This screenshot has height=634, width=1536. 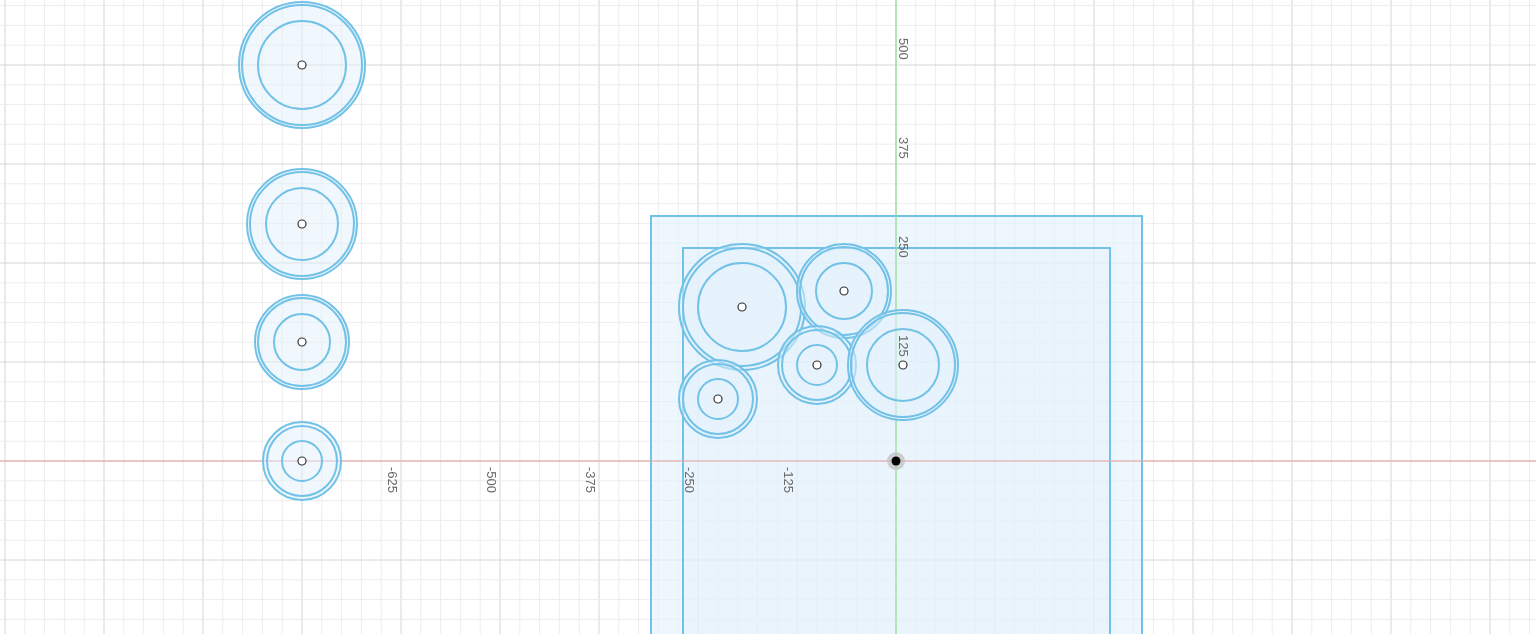 What do you see at coordinates (903, 148) in the screenshot?
I see `axis-tick-label: 375` at bounding box center [903, 148].